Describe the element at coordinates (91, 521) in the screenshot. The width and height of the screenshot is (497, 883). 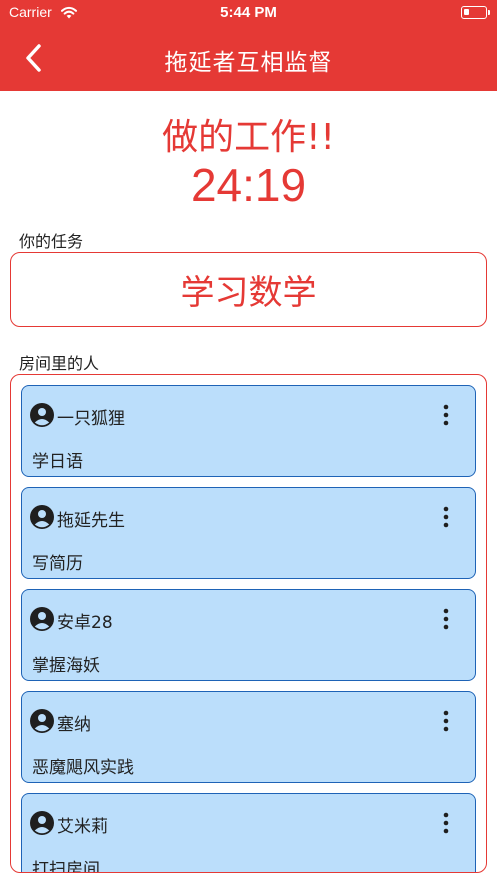
I see `person-name: 拖延先生` at that location.